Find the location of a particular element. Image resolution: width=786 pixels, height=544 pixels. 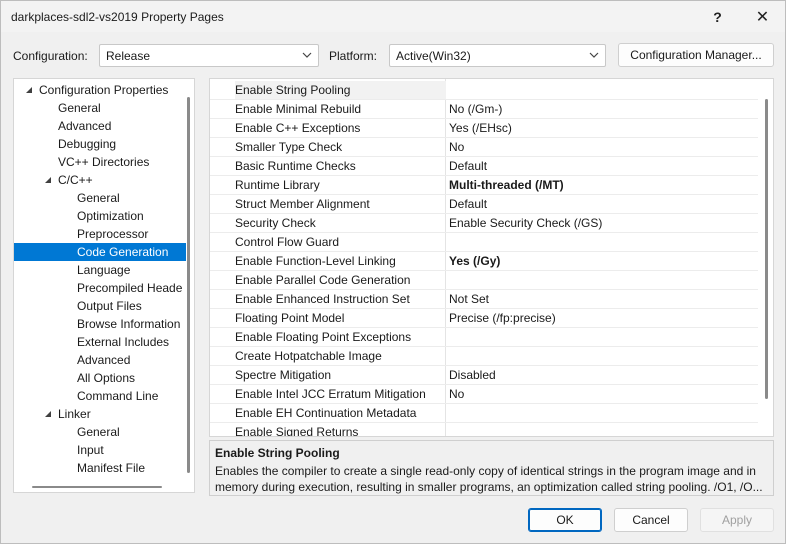

property-value: Multi-threaded (/MT) is located at coordinates (601, 185).